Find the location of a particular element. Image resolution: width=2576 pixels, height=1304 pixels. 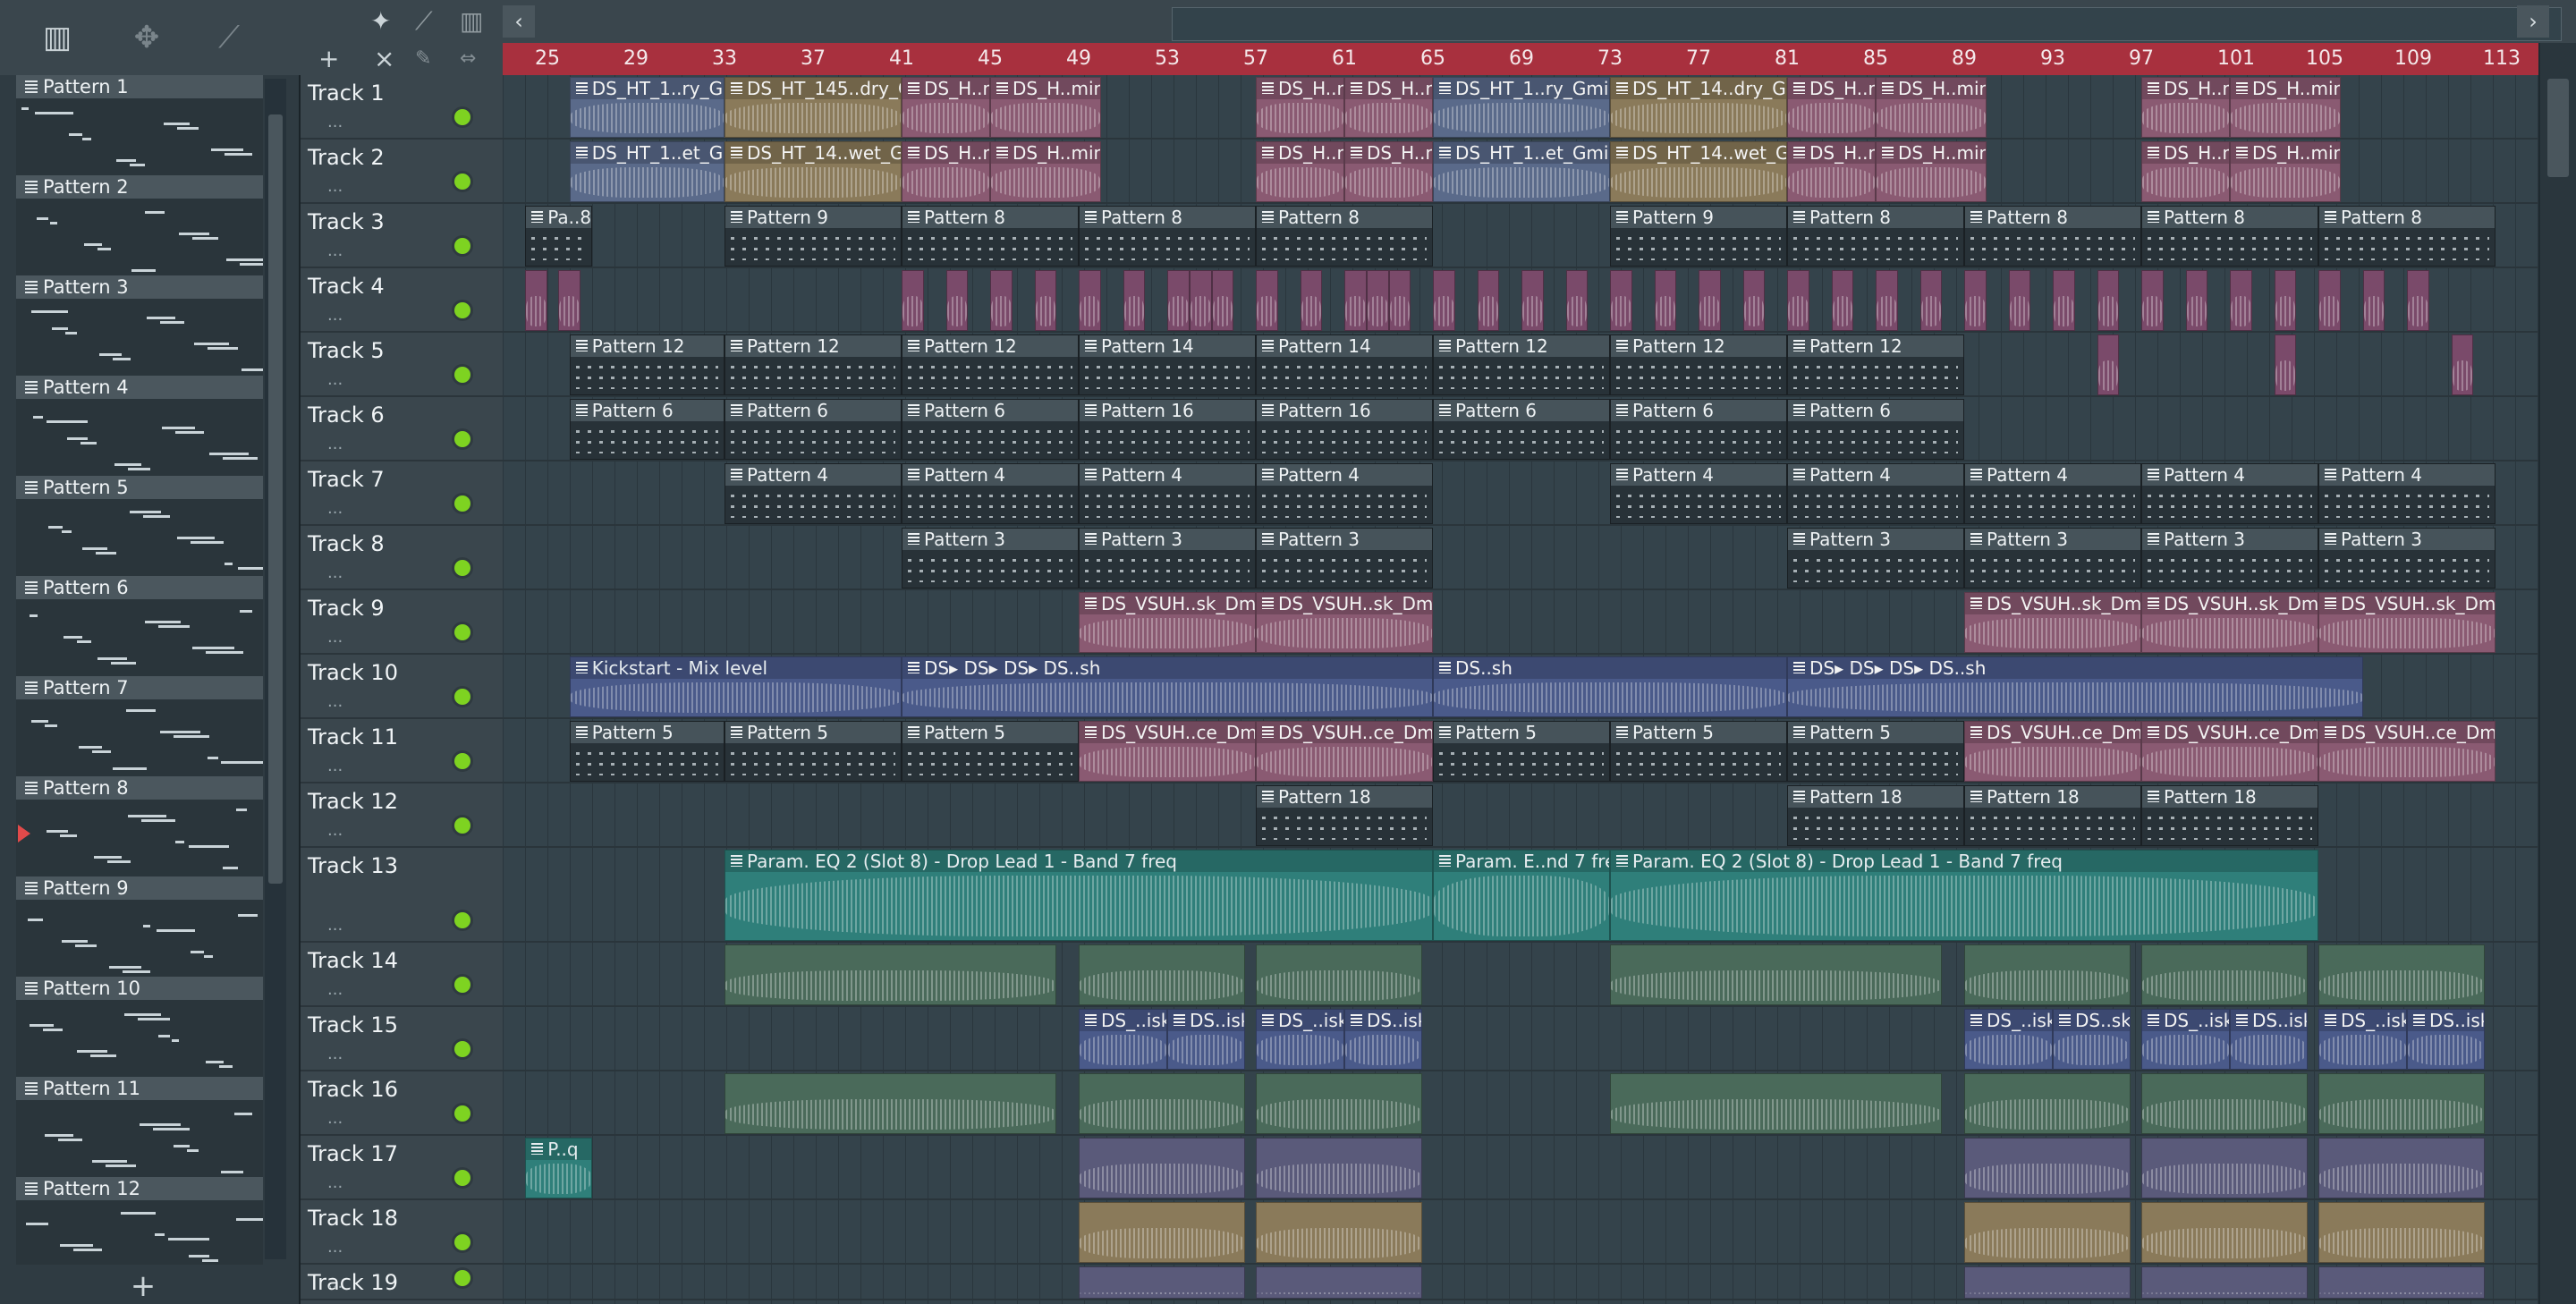

audio-clip: DS_HT_14..dry_Gm is located at coordinates (1698, 107).